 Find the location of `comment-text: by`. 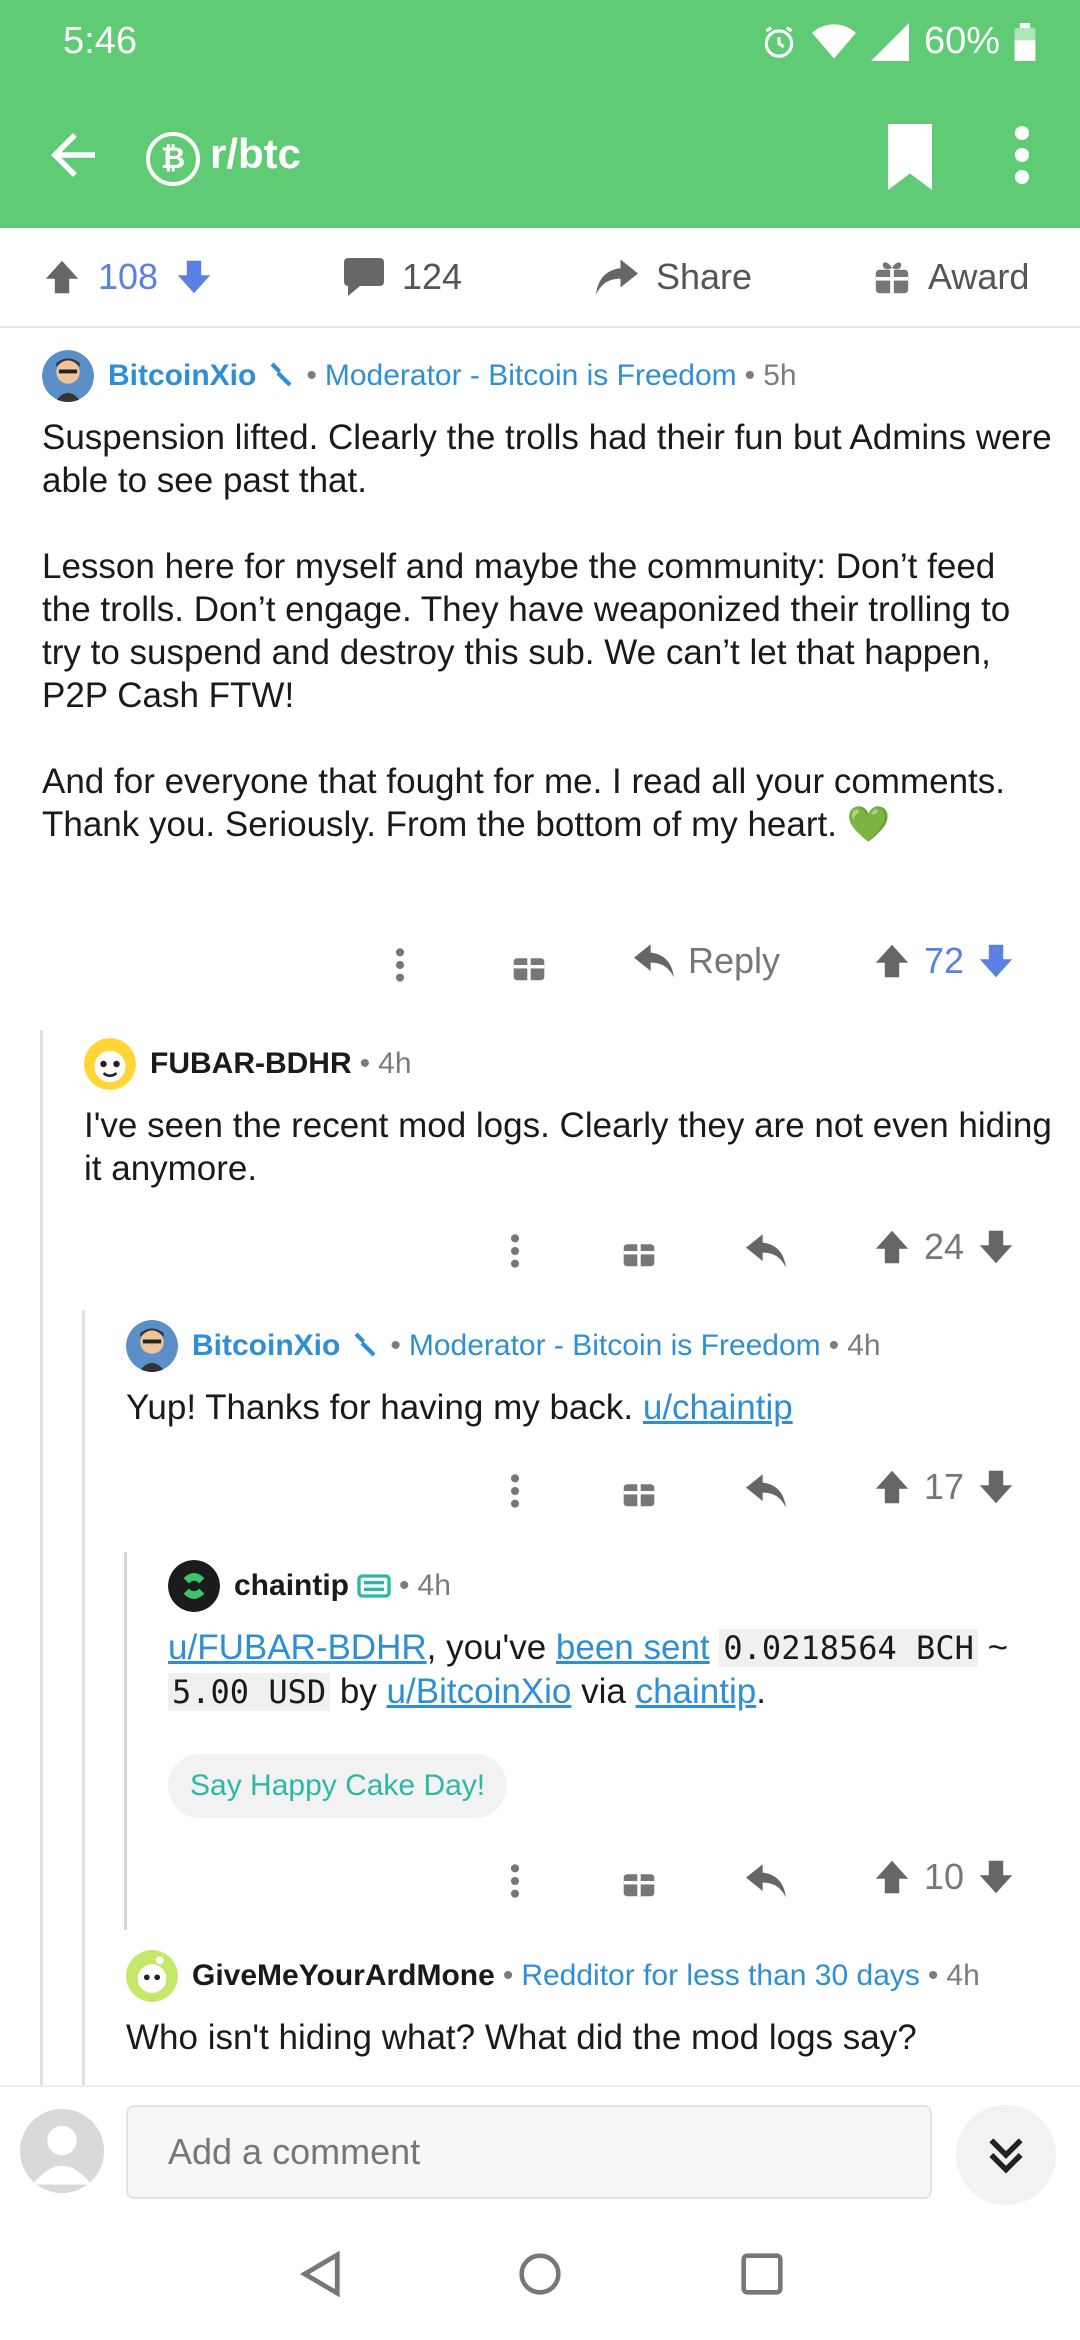

comment-text: by is located at coordinates (358, 1691).